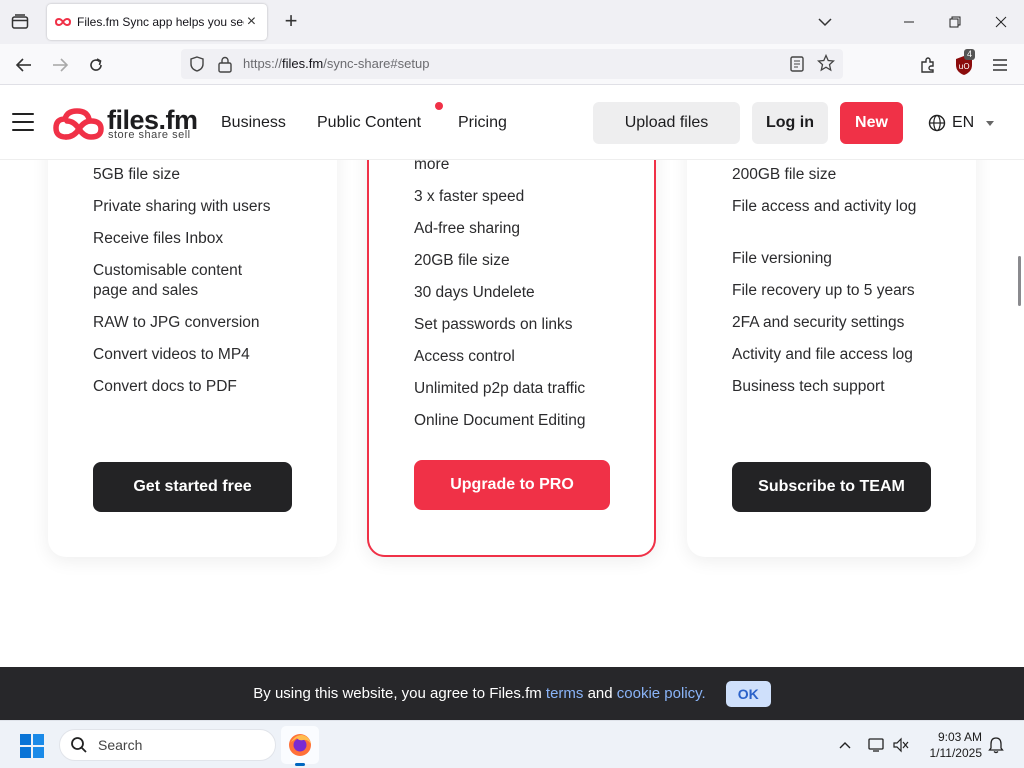  I want to click on filesfm-favicon-icon, so click(63, 22).